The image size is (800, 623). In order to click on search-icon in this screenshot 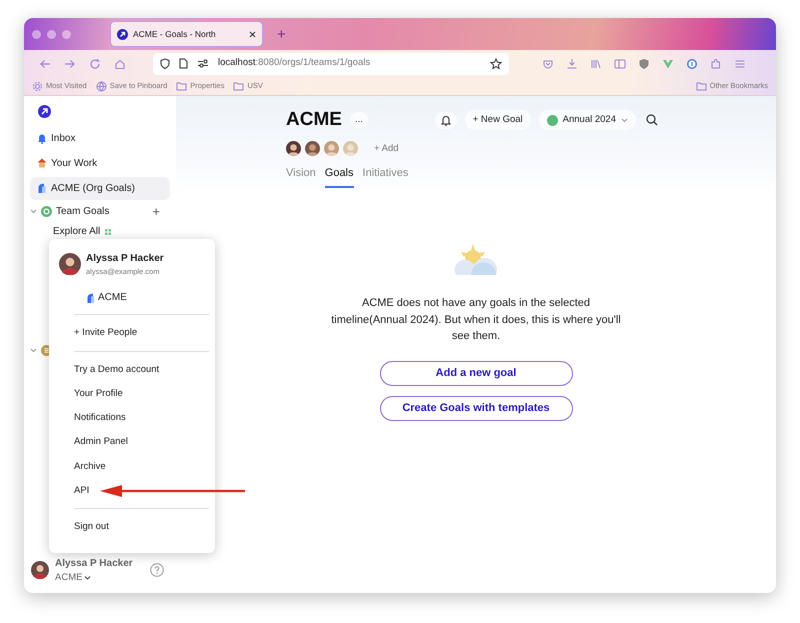, I will do `click(652, 120)`.